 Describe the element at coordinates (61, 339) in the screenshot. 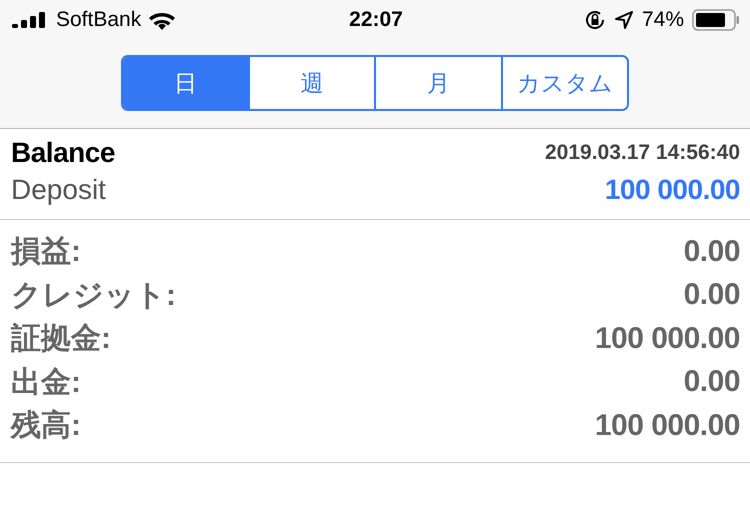

I see `summary-label: 証拠金:` at that location.